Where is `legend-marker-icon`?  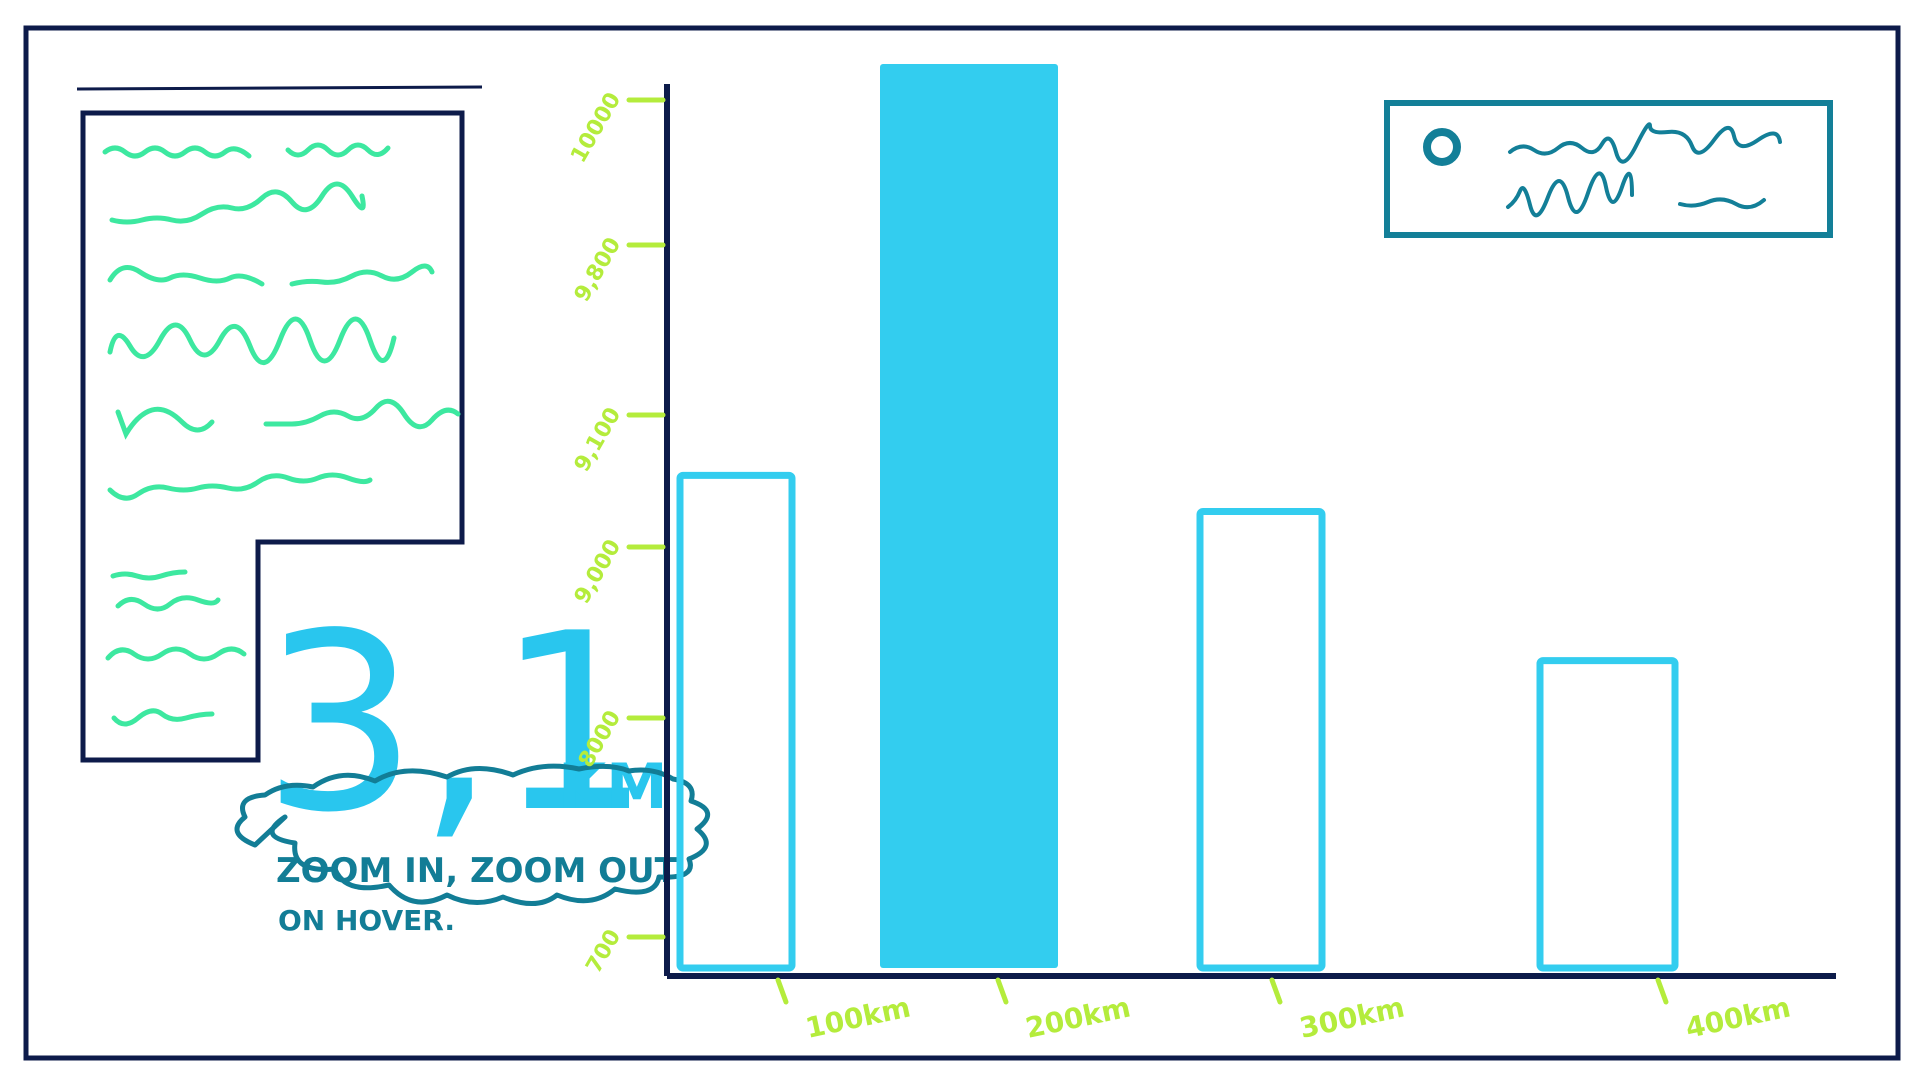 legend-marker-icon is located at coordinates (1442, 147).